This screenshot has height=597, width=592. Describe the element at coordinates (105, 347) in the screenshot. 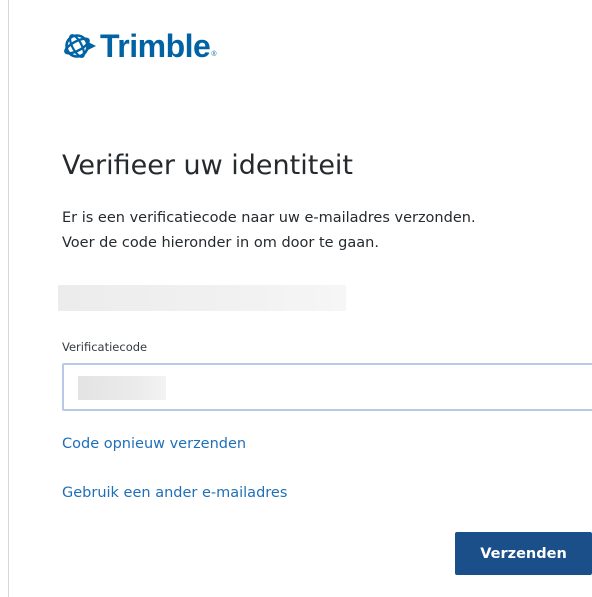

I see `verification-code-label: Verificatiecode` at that location.